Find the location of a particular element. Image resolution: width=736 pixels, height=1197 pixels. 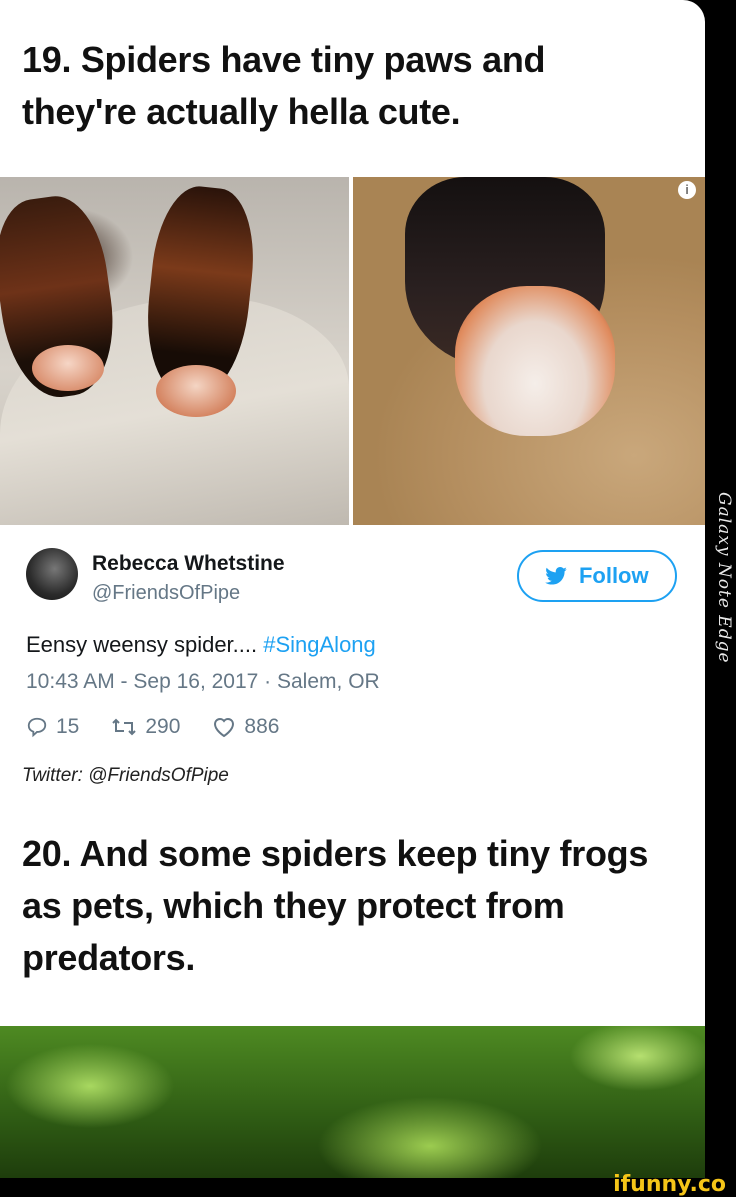

reply-icon is located at coordinates (37, 727).